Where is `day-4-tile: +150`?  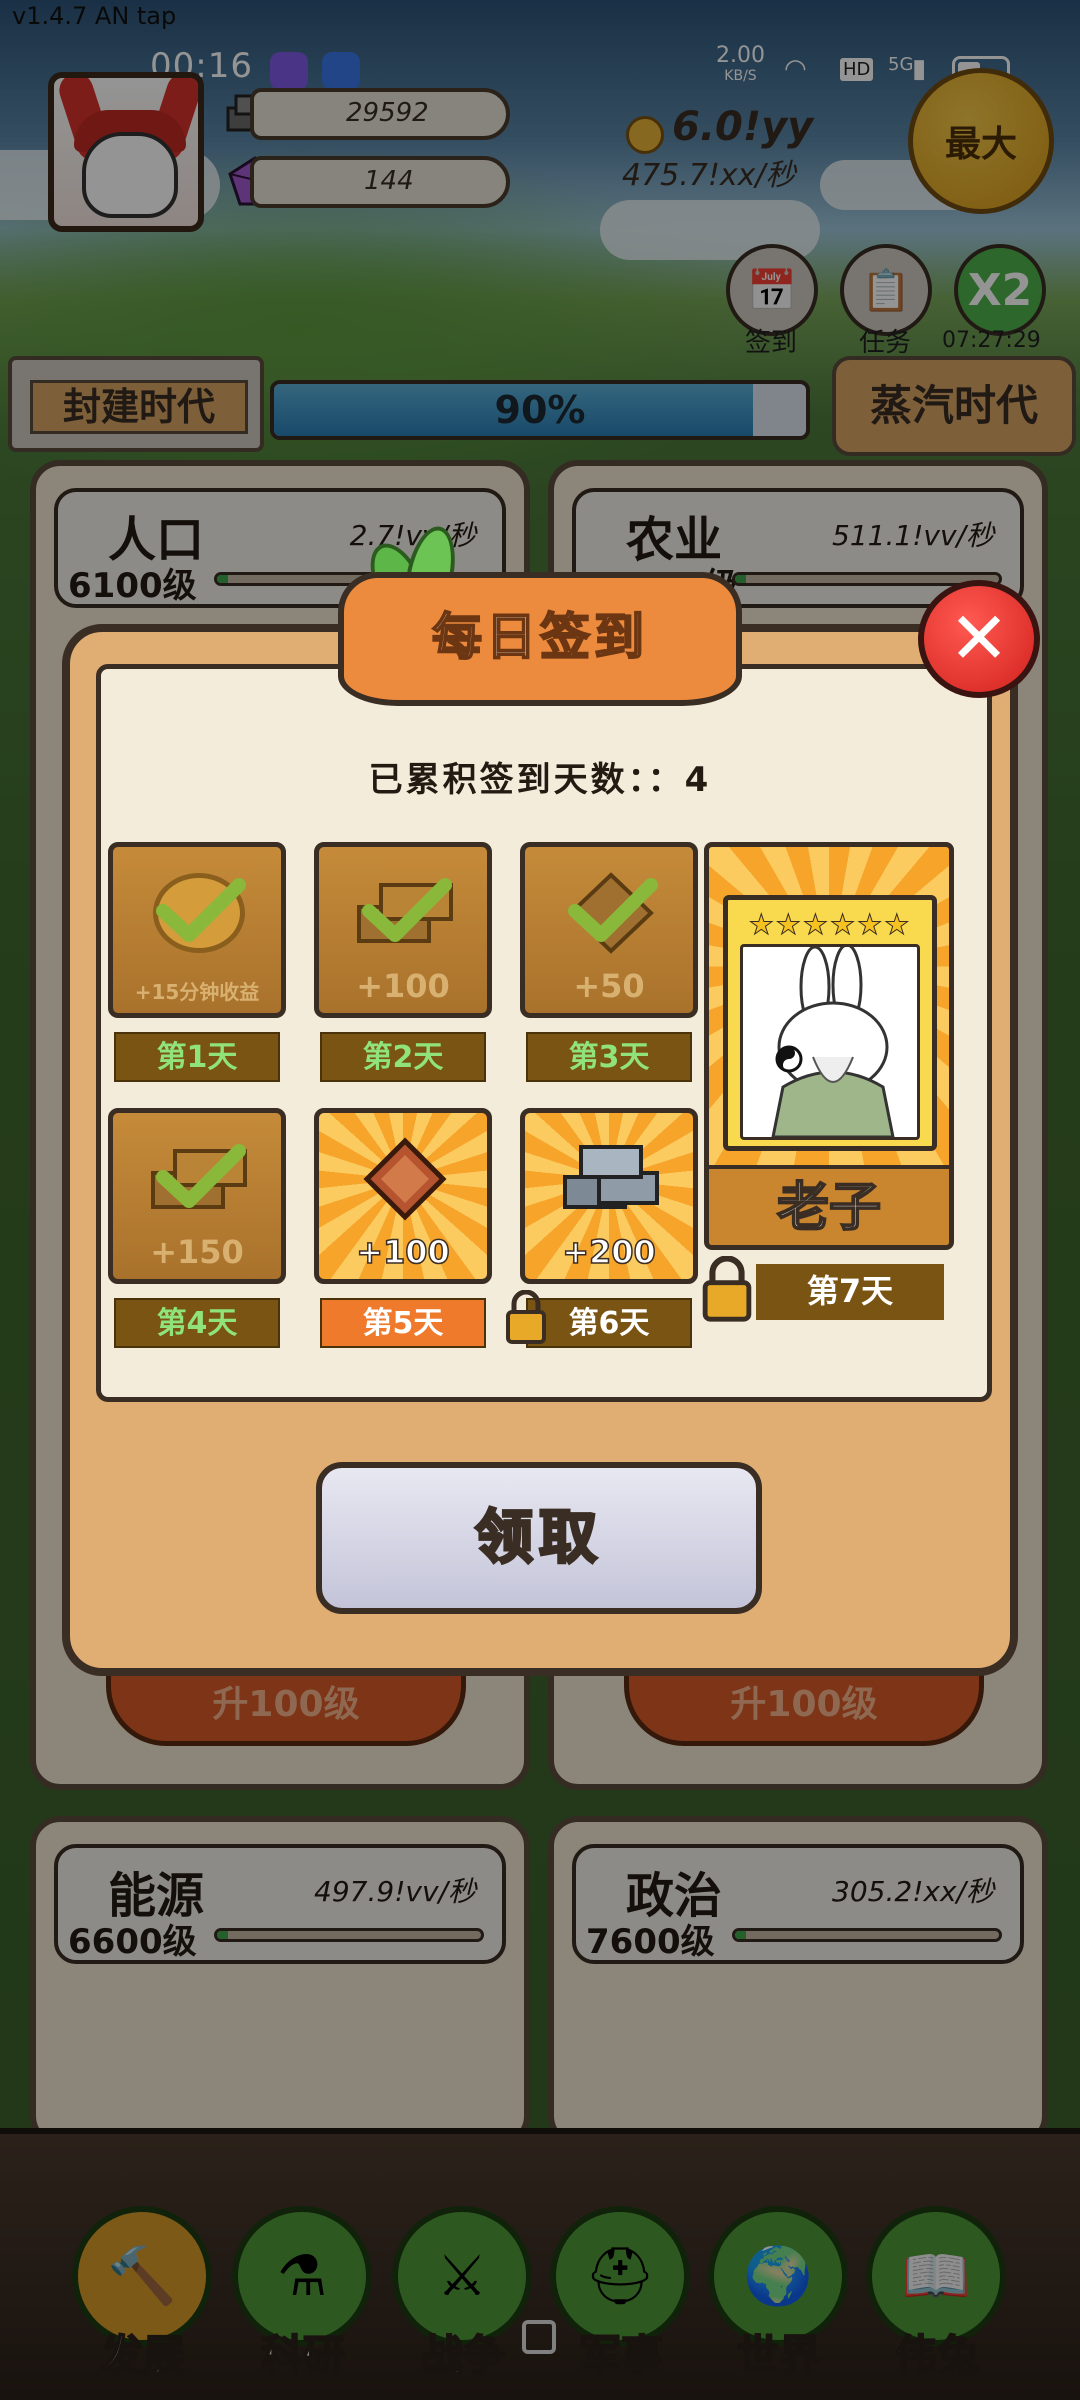 day-4-tile: +150 is located at coordinates (197, 1196).